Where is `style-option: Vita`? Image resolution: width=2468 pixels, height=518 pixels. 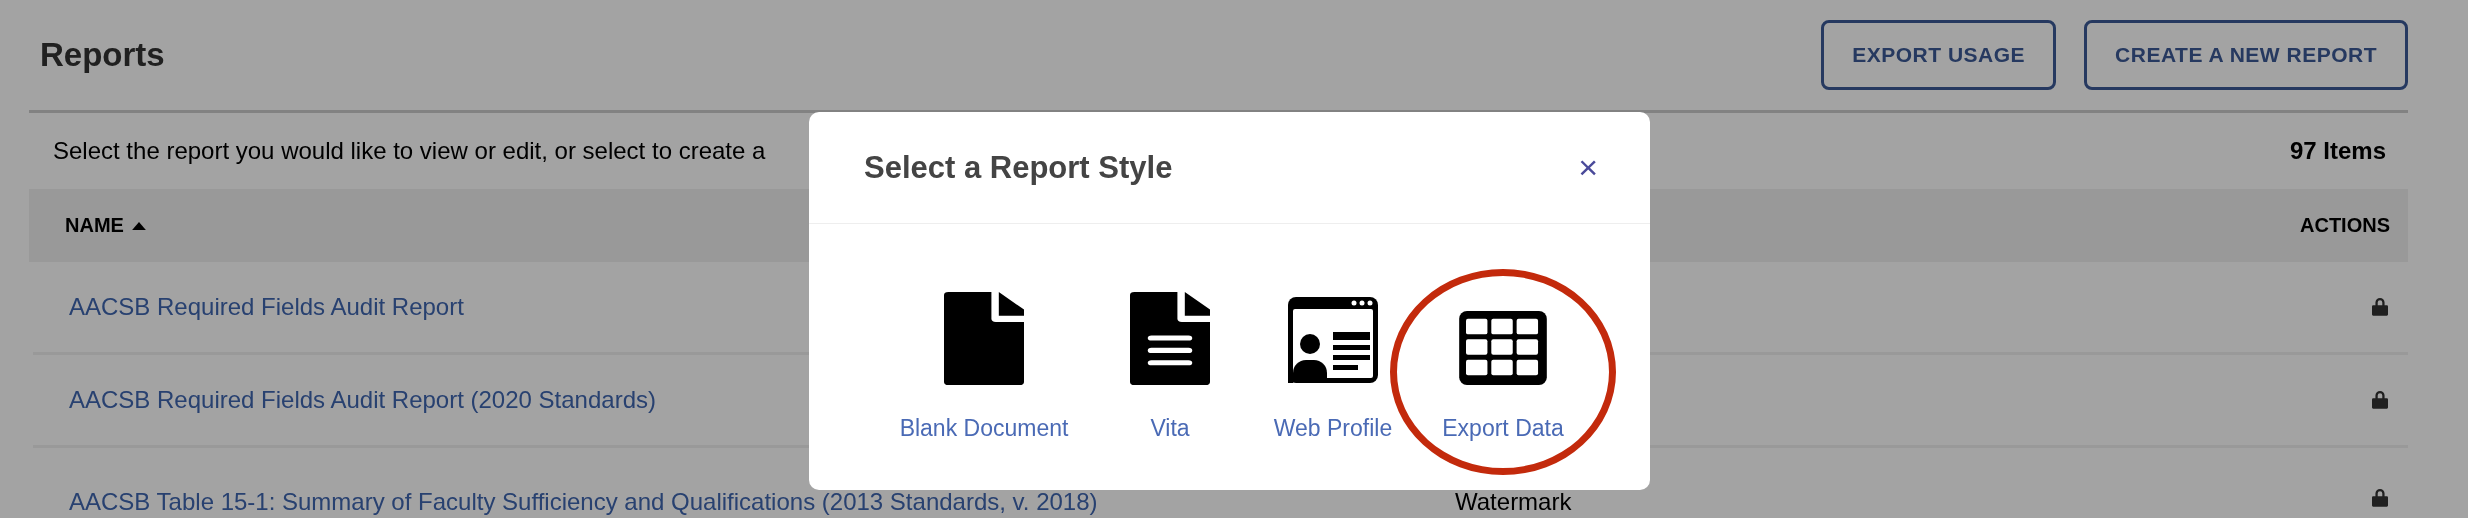 style-option: Vita is located at coordinates (1170, 367).